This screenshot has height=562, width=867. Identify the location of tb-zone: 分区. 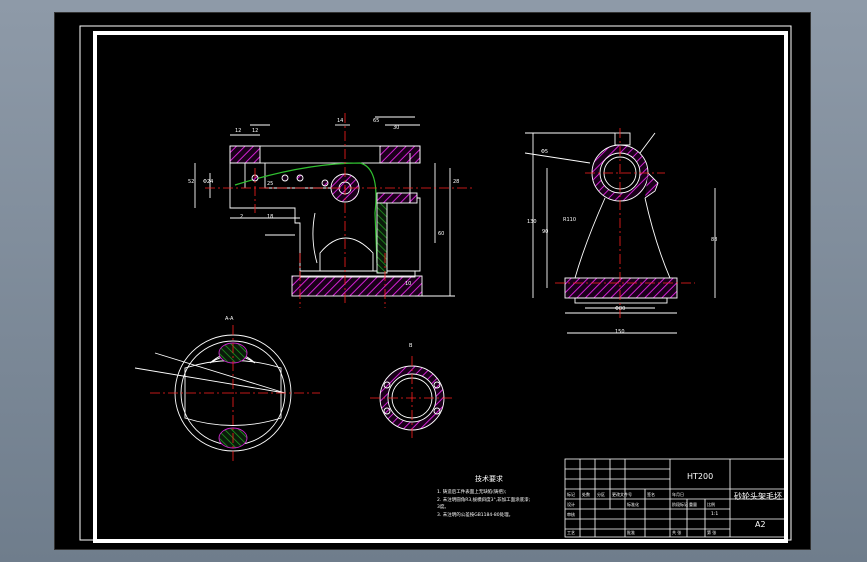
(601, 494).